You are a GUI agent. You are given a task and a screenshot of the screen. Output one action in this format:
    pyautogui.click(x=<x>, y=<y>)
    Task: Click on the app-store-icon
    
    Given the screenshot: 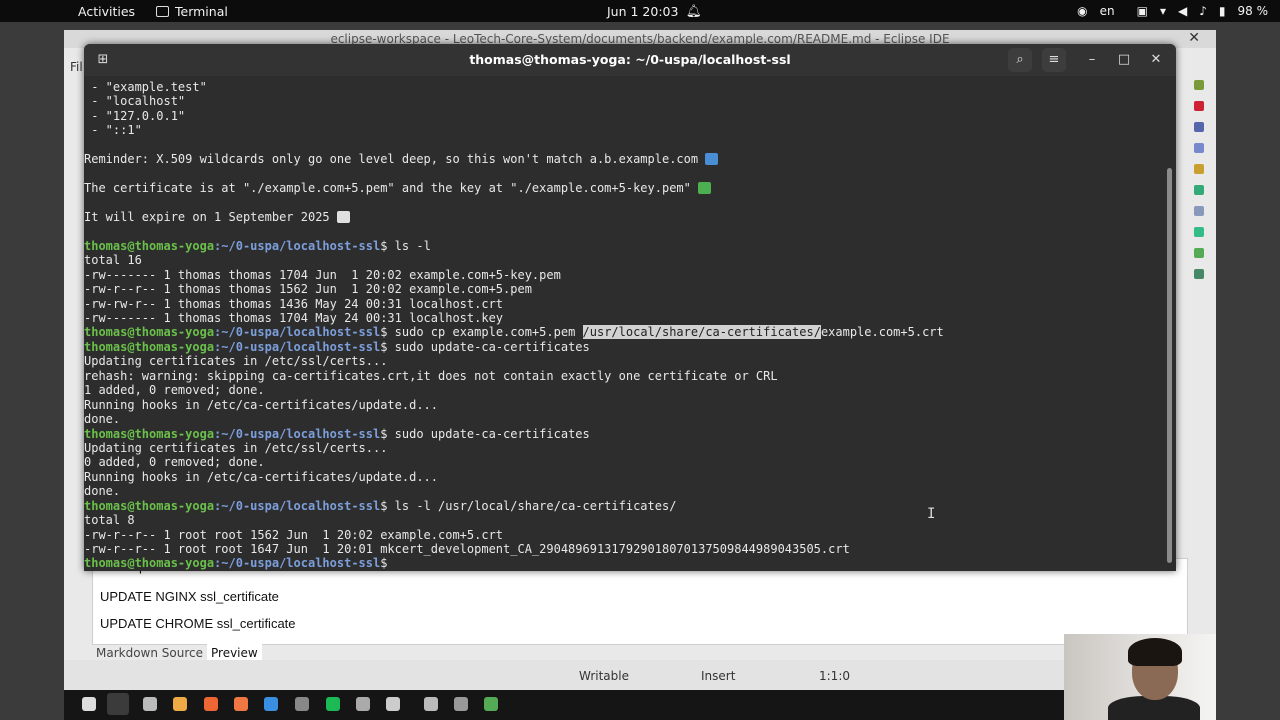 What is the action you would take?
    pyautogui.click(x=241, y=704)
    